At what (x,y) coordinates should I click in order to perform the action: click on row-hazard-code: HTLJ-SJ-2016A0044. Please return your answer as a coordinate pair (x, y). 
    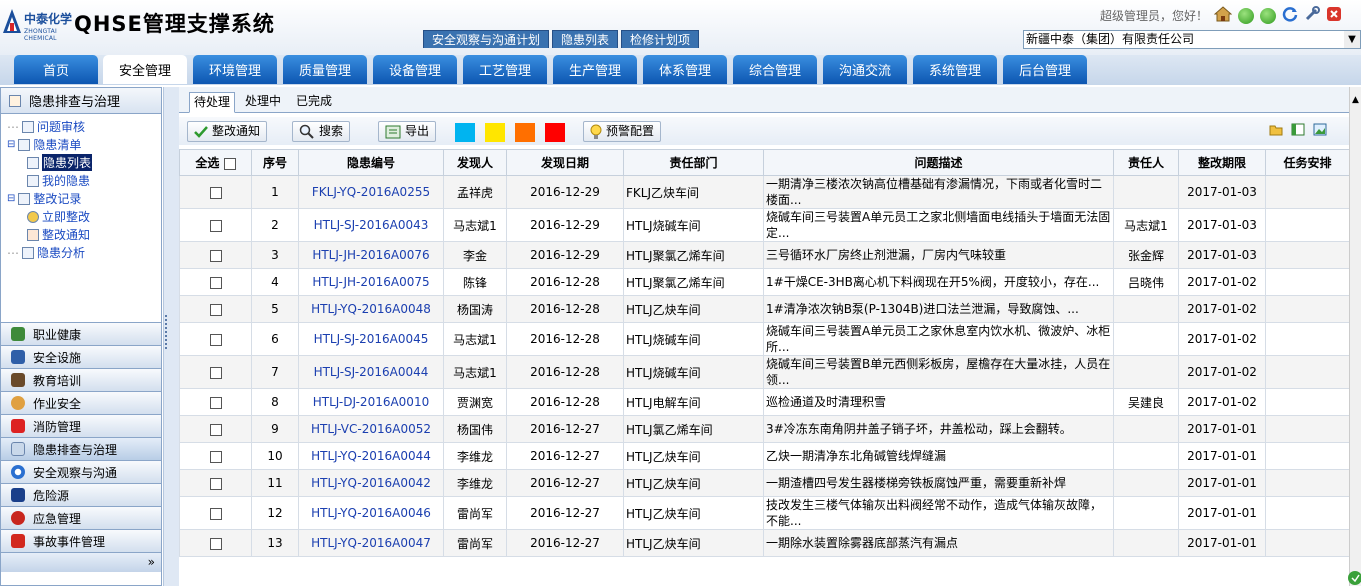
    Looking at the image, I should click on (371, 372).